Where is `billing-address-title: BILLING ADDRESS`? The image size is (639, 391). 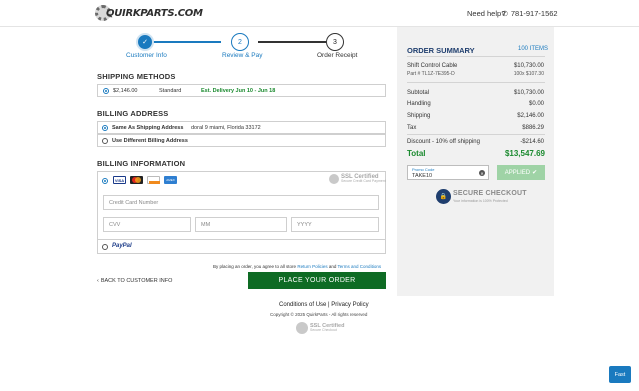 billing-address-title: BILLING ADDRESS is located at coordinates (133, 113).